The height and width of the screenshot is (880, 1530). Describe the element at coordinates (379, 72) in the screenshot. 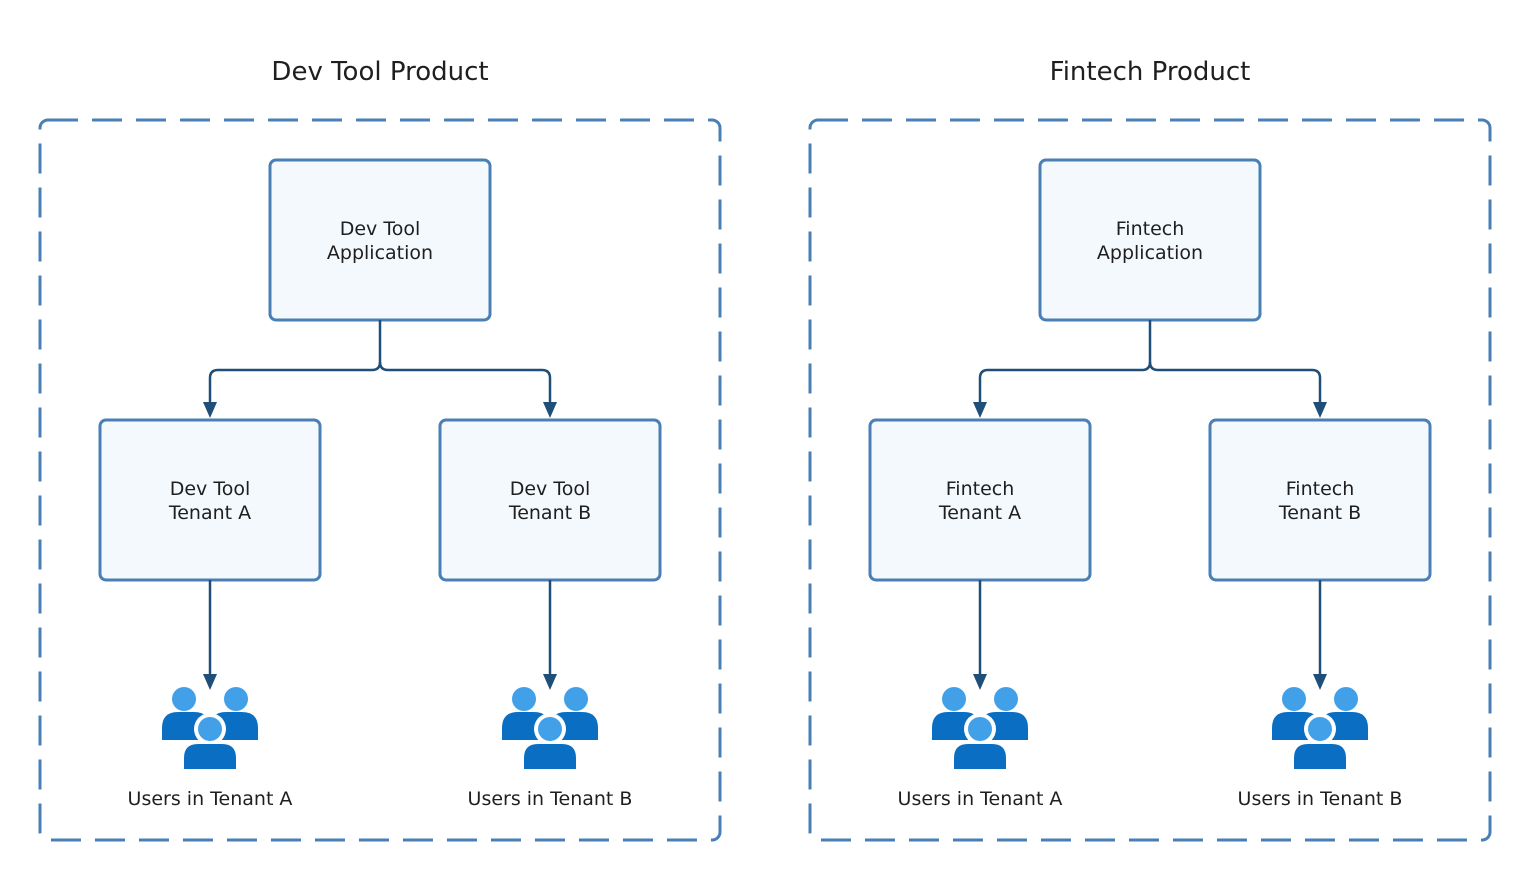

I see `group-title: Dev Tool Product` at that location.